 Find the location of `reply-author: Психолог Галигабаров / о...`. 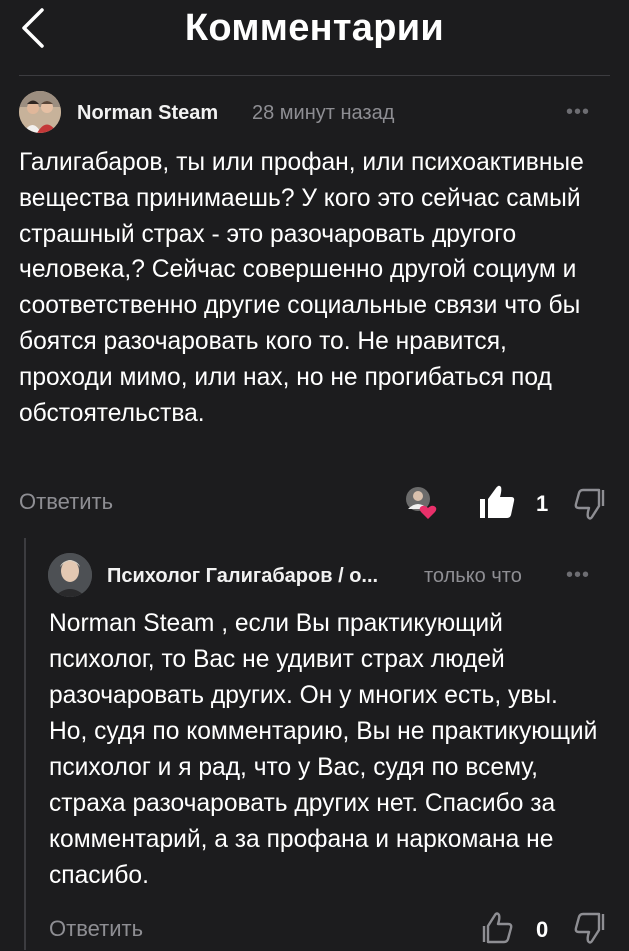

reply-author: Психолог Галигабаров / о... is located at coordinates (257, 576).